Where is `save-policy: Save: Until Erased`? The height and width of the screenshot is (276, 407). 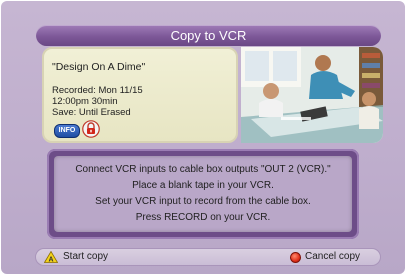 save-policy: Save: Until Erased is located at coordinates (91, 112).